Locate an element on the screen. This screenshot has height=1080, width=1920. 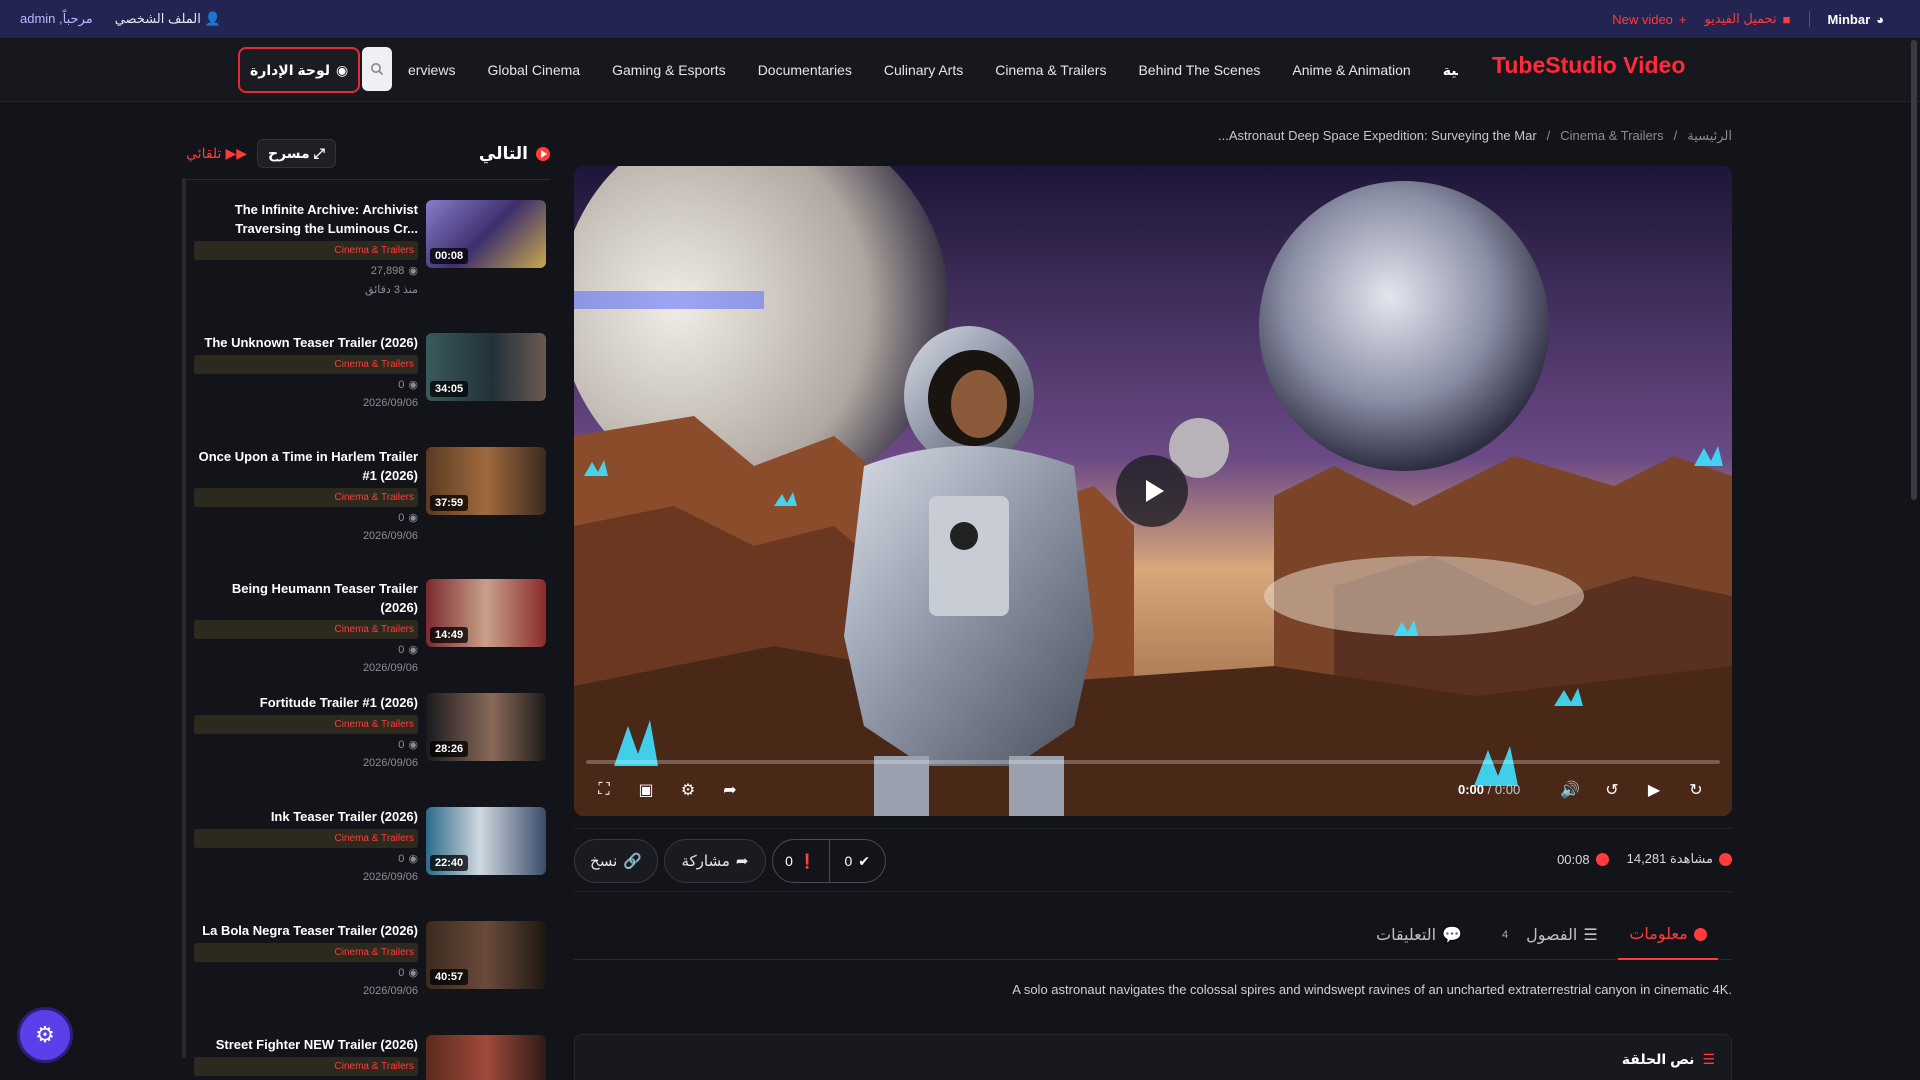
item-title: Street Fighter NEW Trailer (2026) is located at coordinates (306, 1044).